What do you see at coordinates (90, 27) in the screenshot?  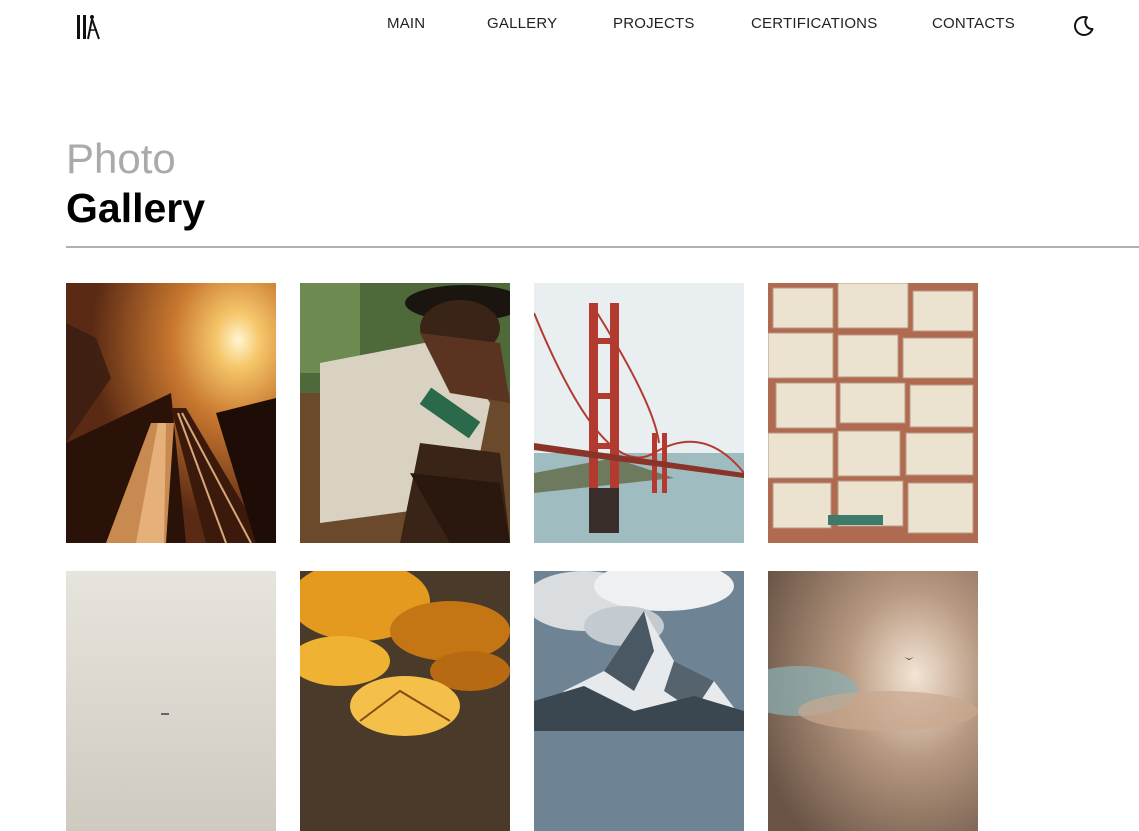 I see `architect-tools-icon` at bounding box center [90, 27].